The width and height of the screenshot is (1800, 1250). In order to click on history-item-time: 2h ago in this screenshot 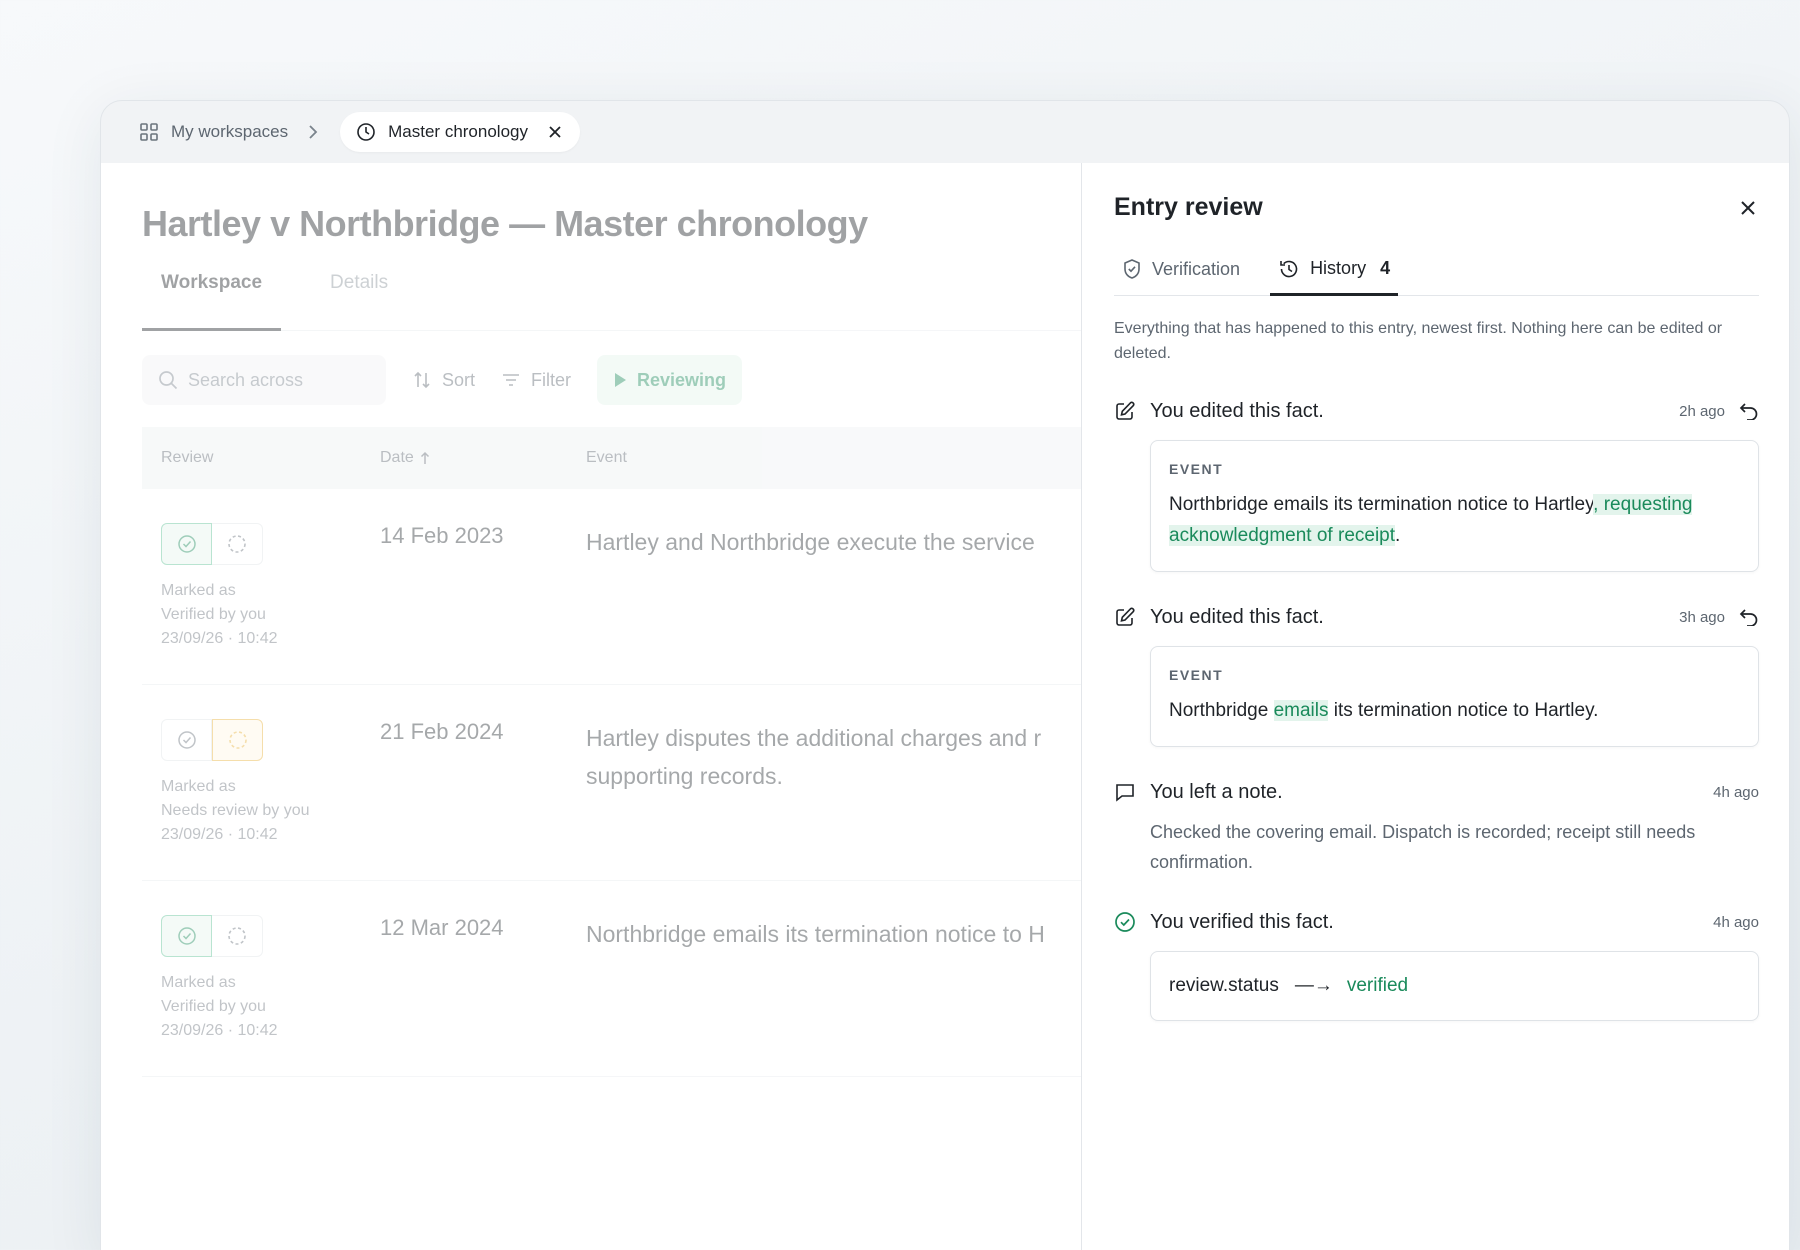, I will do `click(1702, 411)`.